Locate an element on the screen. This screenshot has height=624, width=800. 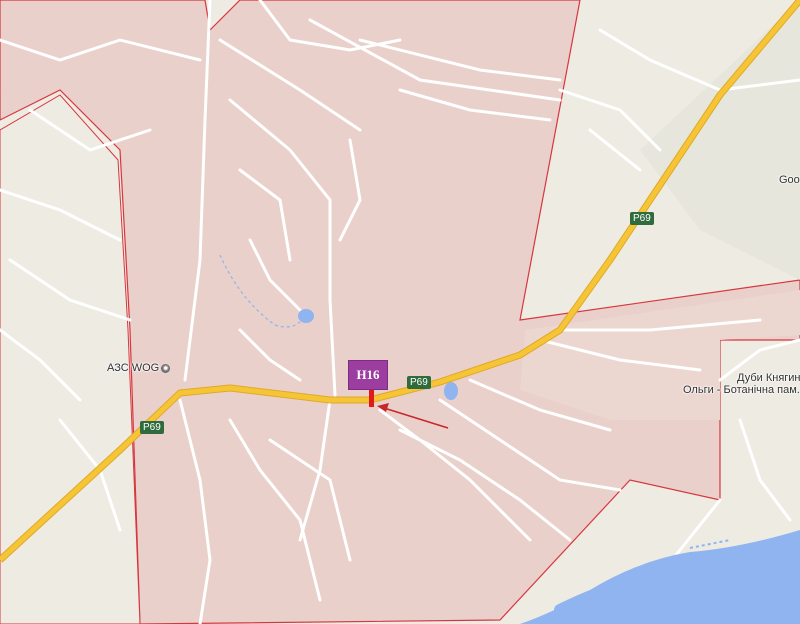
gas-station-label: АЗС WOG is located at coordinates (133, 368).